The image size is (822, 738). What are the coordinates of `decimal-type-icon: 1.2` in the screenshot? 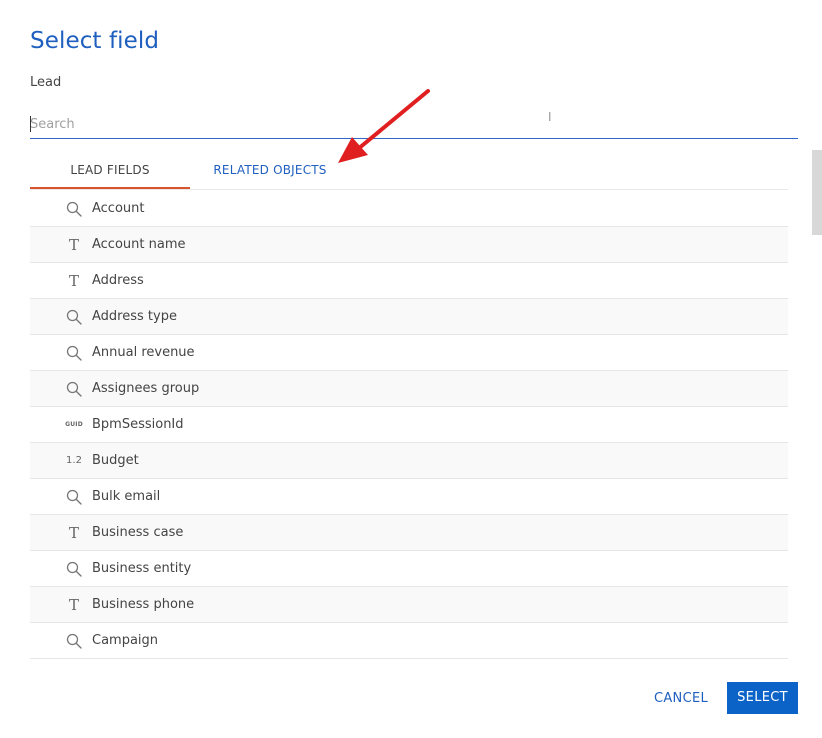 It's located at (74, 460).